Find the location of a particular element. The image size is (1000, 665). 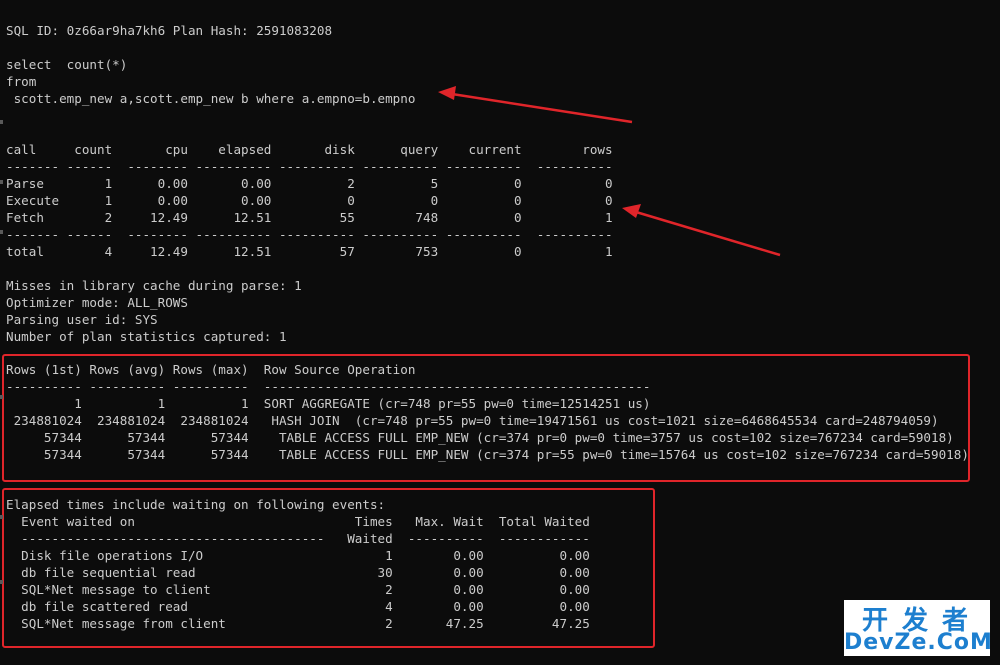

annotation-arrows is located at coordinates (609, 171).